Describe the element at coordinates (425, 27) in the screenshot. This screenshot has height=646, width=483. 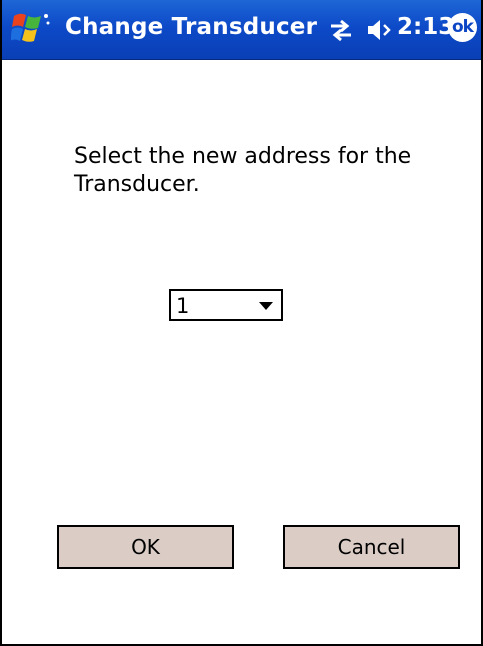
I see `clock: 2:13` at that location.